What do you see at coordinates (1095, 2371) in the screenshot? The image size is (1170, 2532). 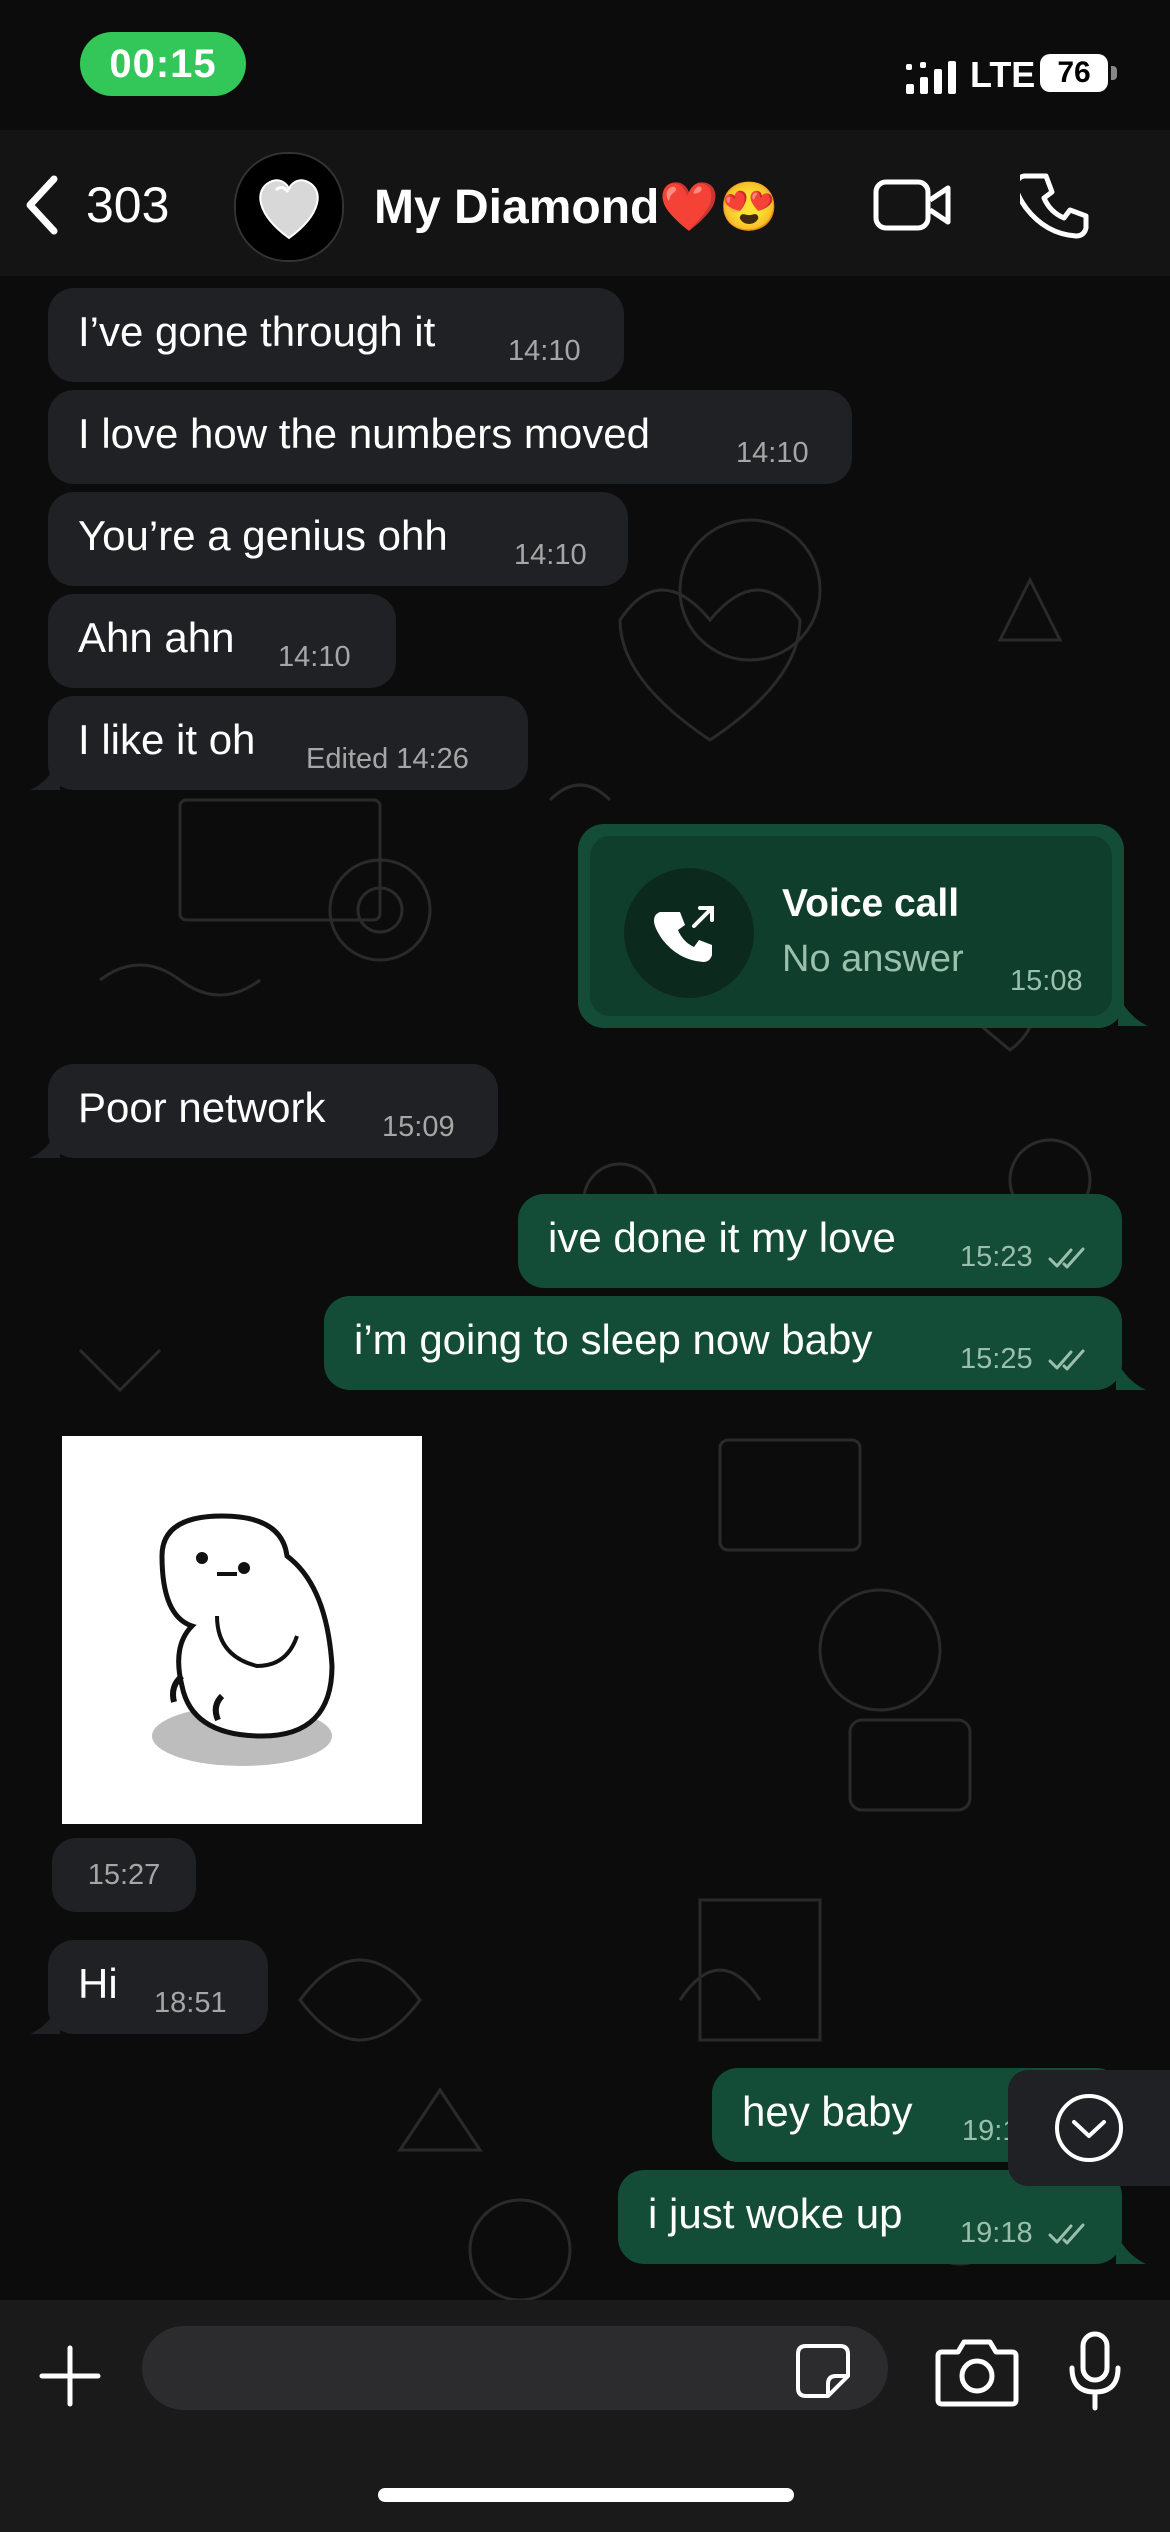 I see `microphone-icon` at bounding box center [1095, 2371].